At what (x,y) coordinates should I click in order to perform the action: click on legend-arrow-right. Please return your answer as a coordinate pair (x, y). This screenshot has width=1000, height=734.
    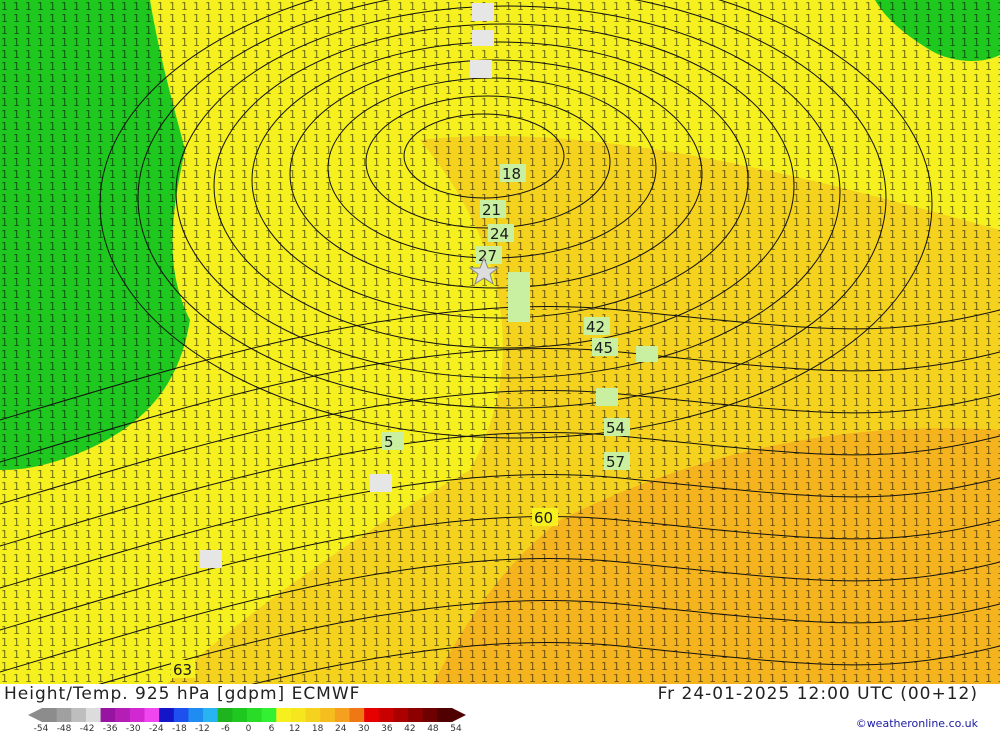
    Looking at the image, I should click on (459, 715).